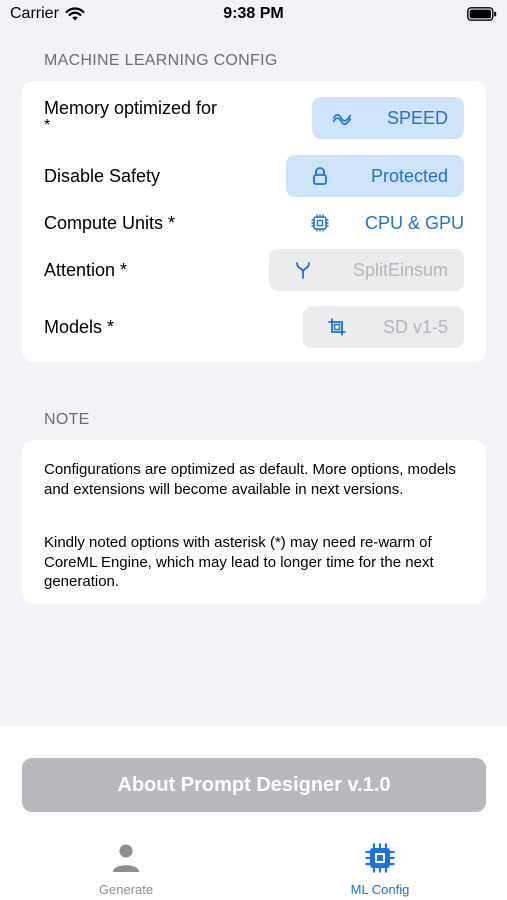  I want to click on attention-value: SplitEinsum, so click(400, 270).